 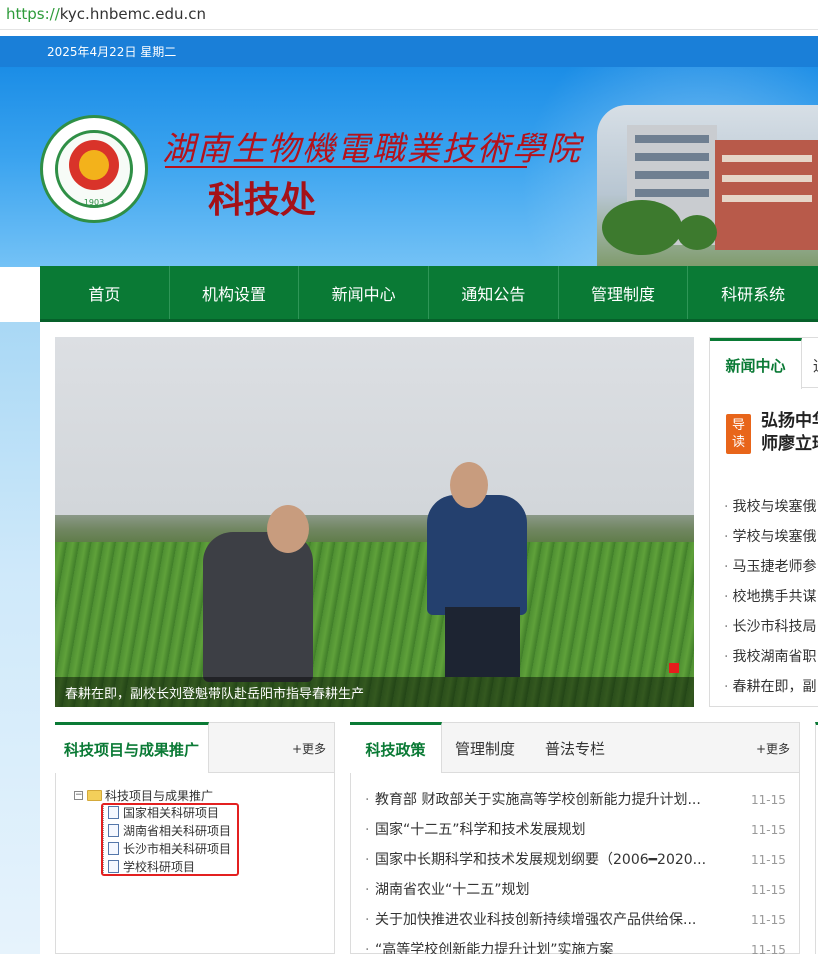 I want to click on person-left-head, so click(x=288, y=529).